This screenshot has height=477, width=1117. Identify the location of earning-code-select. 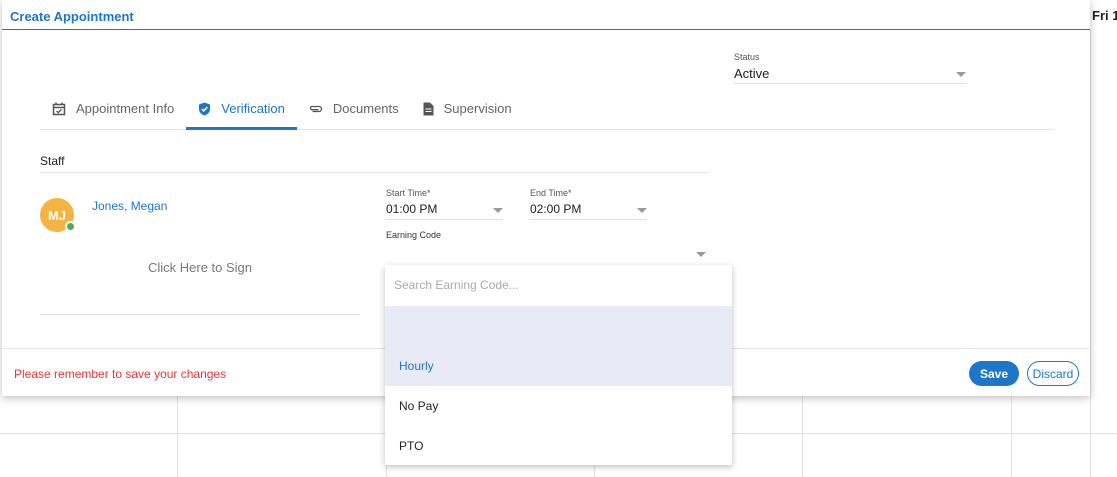
(547, 253).